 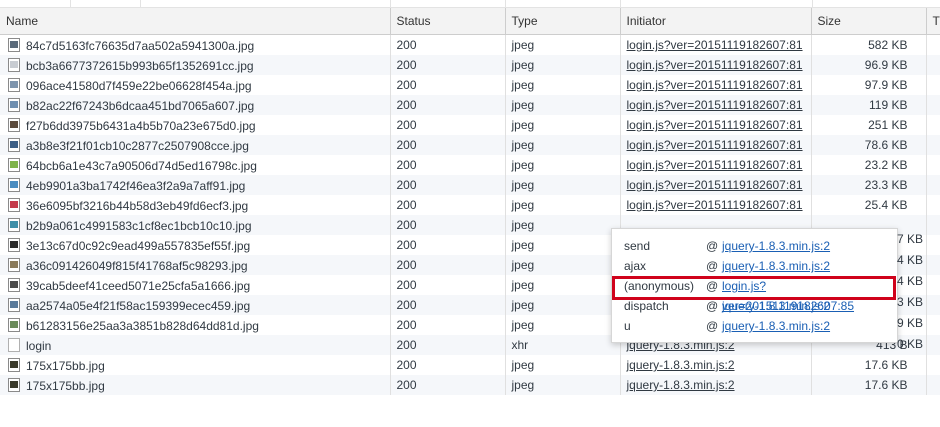 What do you see at coordinates (195, 265) in the screenshot?
I see `cell-name: a36c091426049f815f41768af5c98293.jpg` at bounding box center [195, 265].